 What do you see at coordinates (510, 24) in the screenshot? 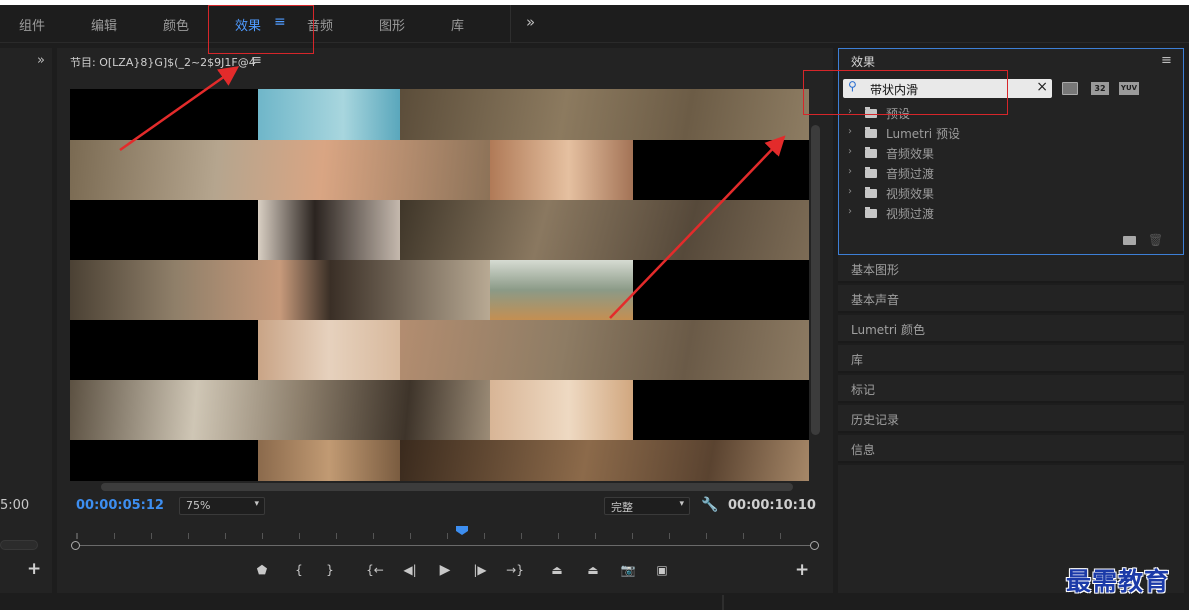
I see `menu-separator` at bounding box center [510, 24].